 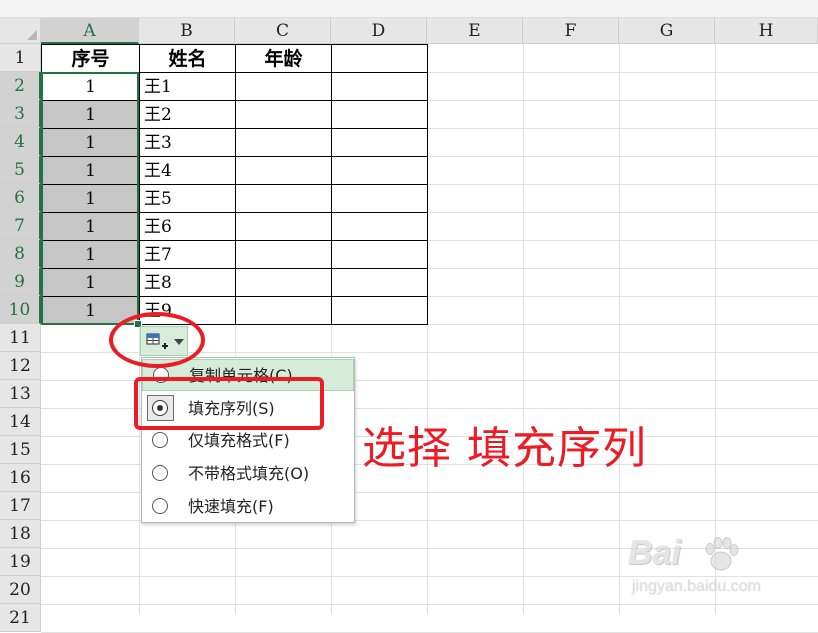 What do you see at coordinates (20, 562) in the screenshot?
I see `row-header-19: 19` at bounding box center [20, 562].